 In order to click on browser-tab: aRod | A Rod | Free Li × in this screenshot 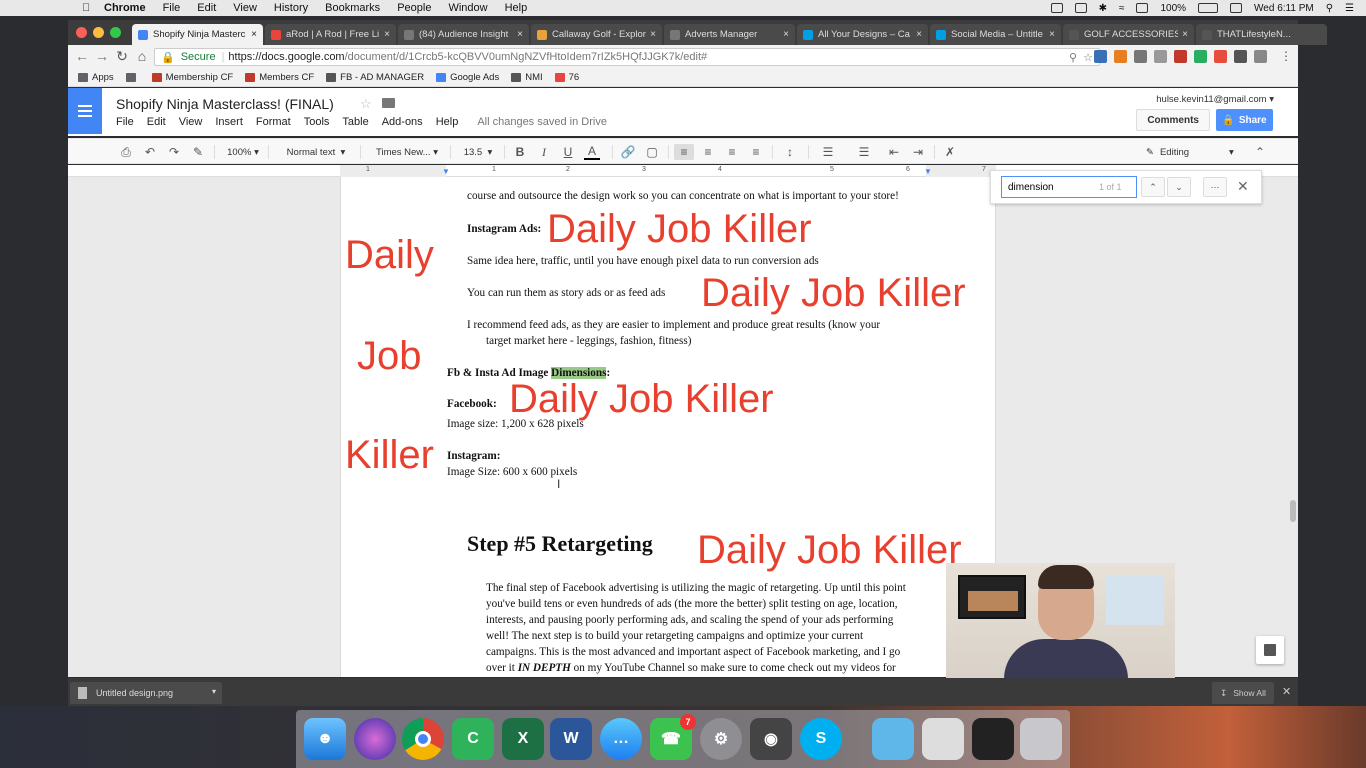, I will do `click(330, 34)`.